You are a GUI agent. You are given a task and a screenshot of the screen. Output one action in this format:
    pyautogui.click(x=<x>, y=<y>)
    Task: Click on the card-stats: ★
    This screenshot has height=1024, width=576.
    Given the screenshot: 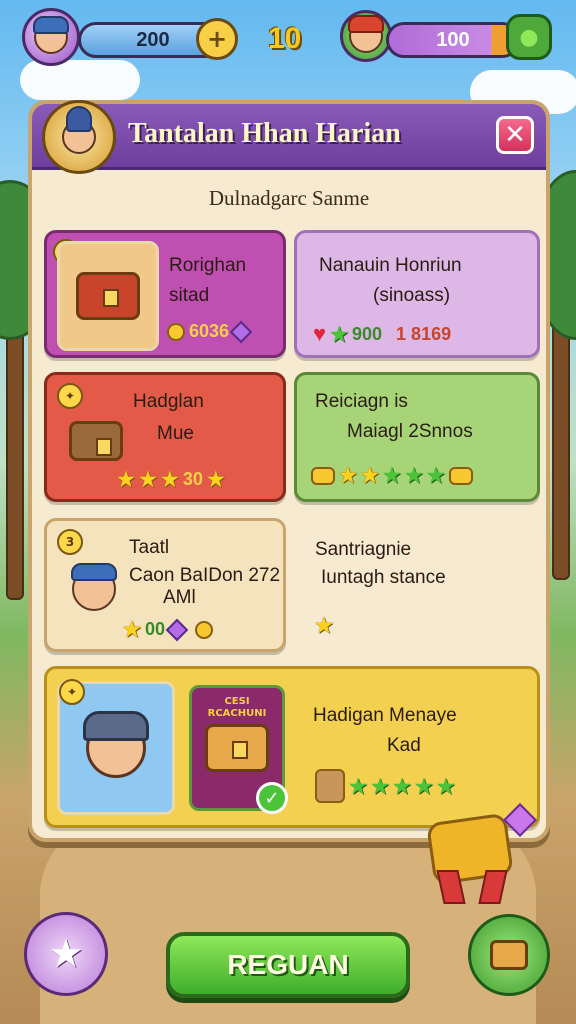 What is the action you would take?
    pyautogui.click(x=324, y=625)
    